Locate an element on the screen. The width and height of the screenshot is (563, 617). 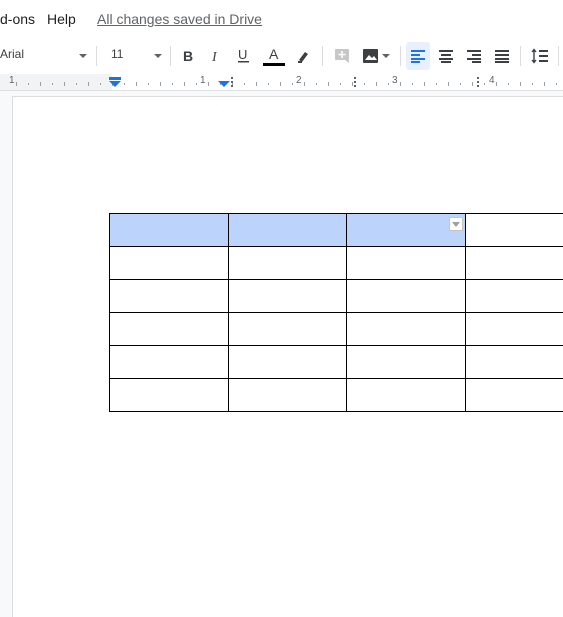
menu-bar: d-ons Help All changes saved in Drive is located at coordinates (281, 19).